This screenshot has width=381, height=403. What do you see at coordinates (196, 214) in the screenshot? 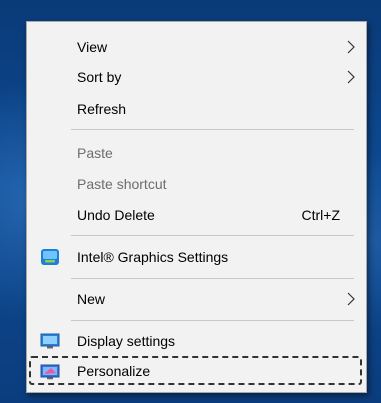
I see `menu-item-undo-delete: Undo Delete Ctrl+Z` at bounding box center [196, 214].